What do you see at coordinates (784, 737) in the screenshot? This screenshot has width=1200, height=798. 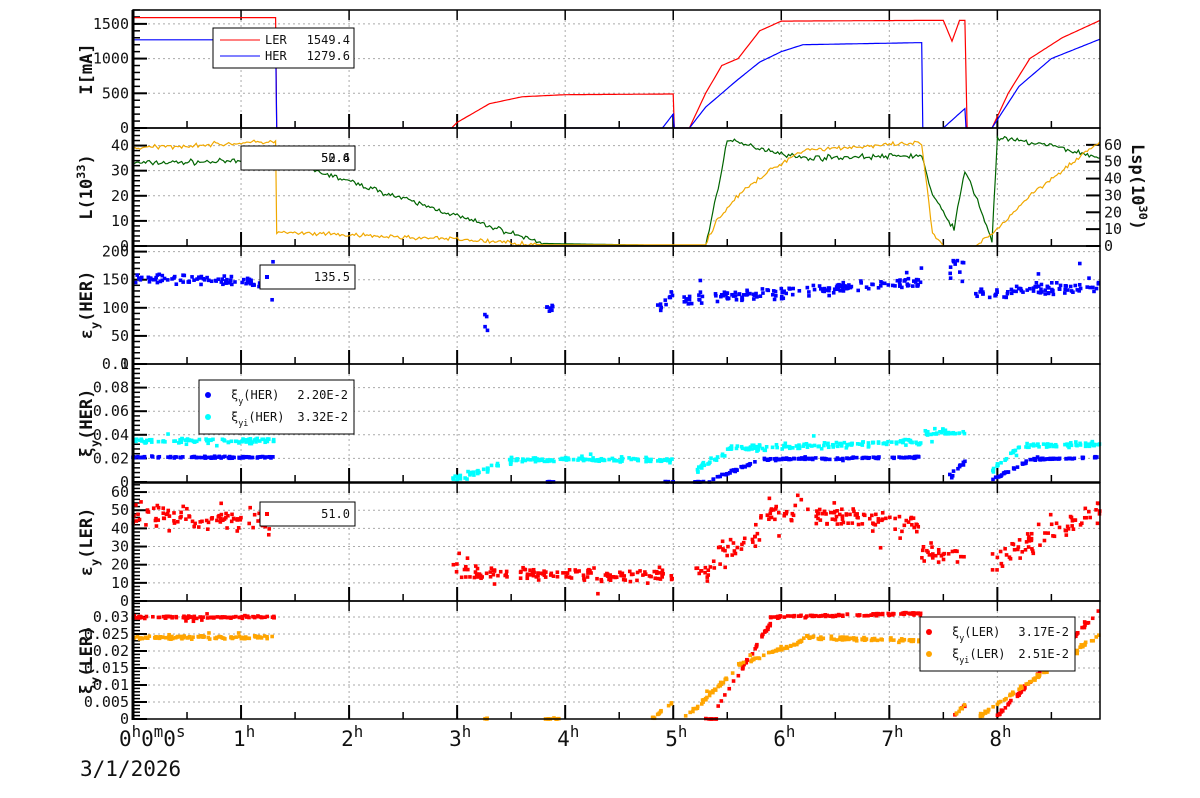 I see `x-tick-label: 6h` at bounding box center [784, 737].